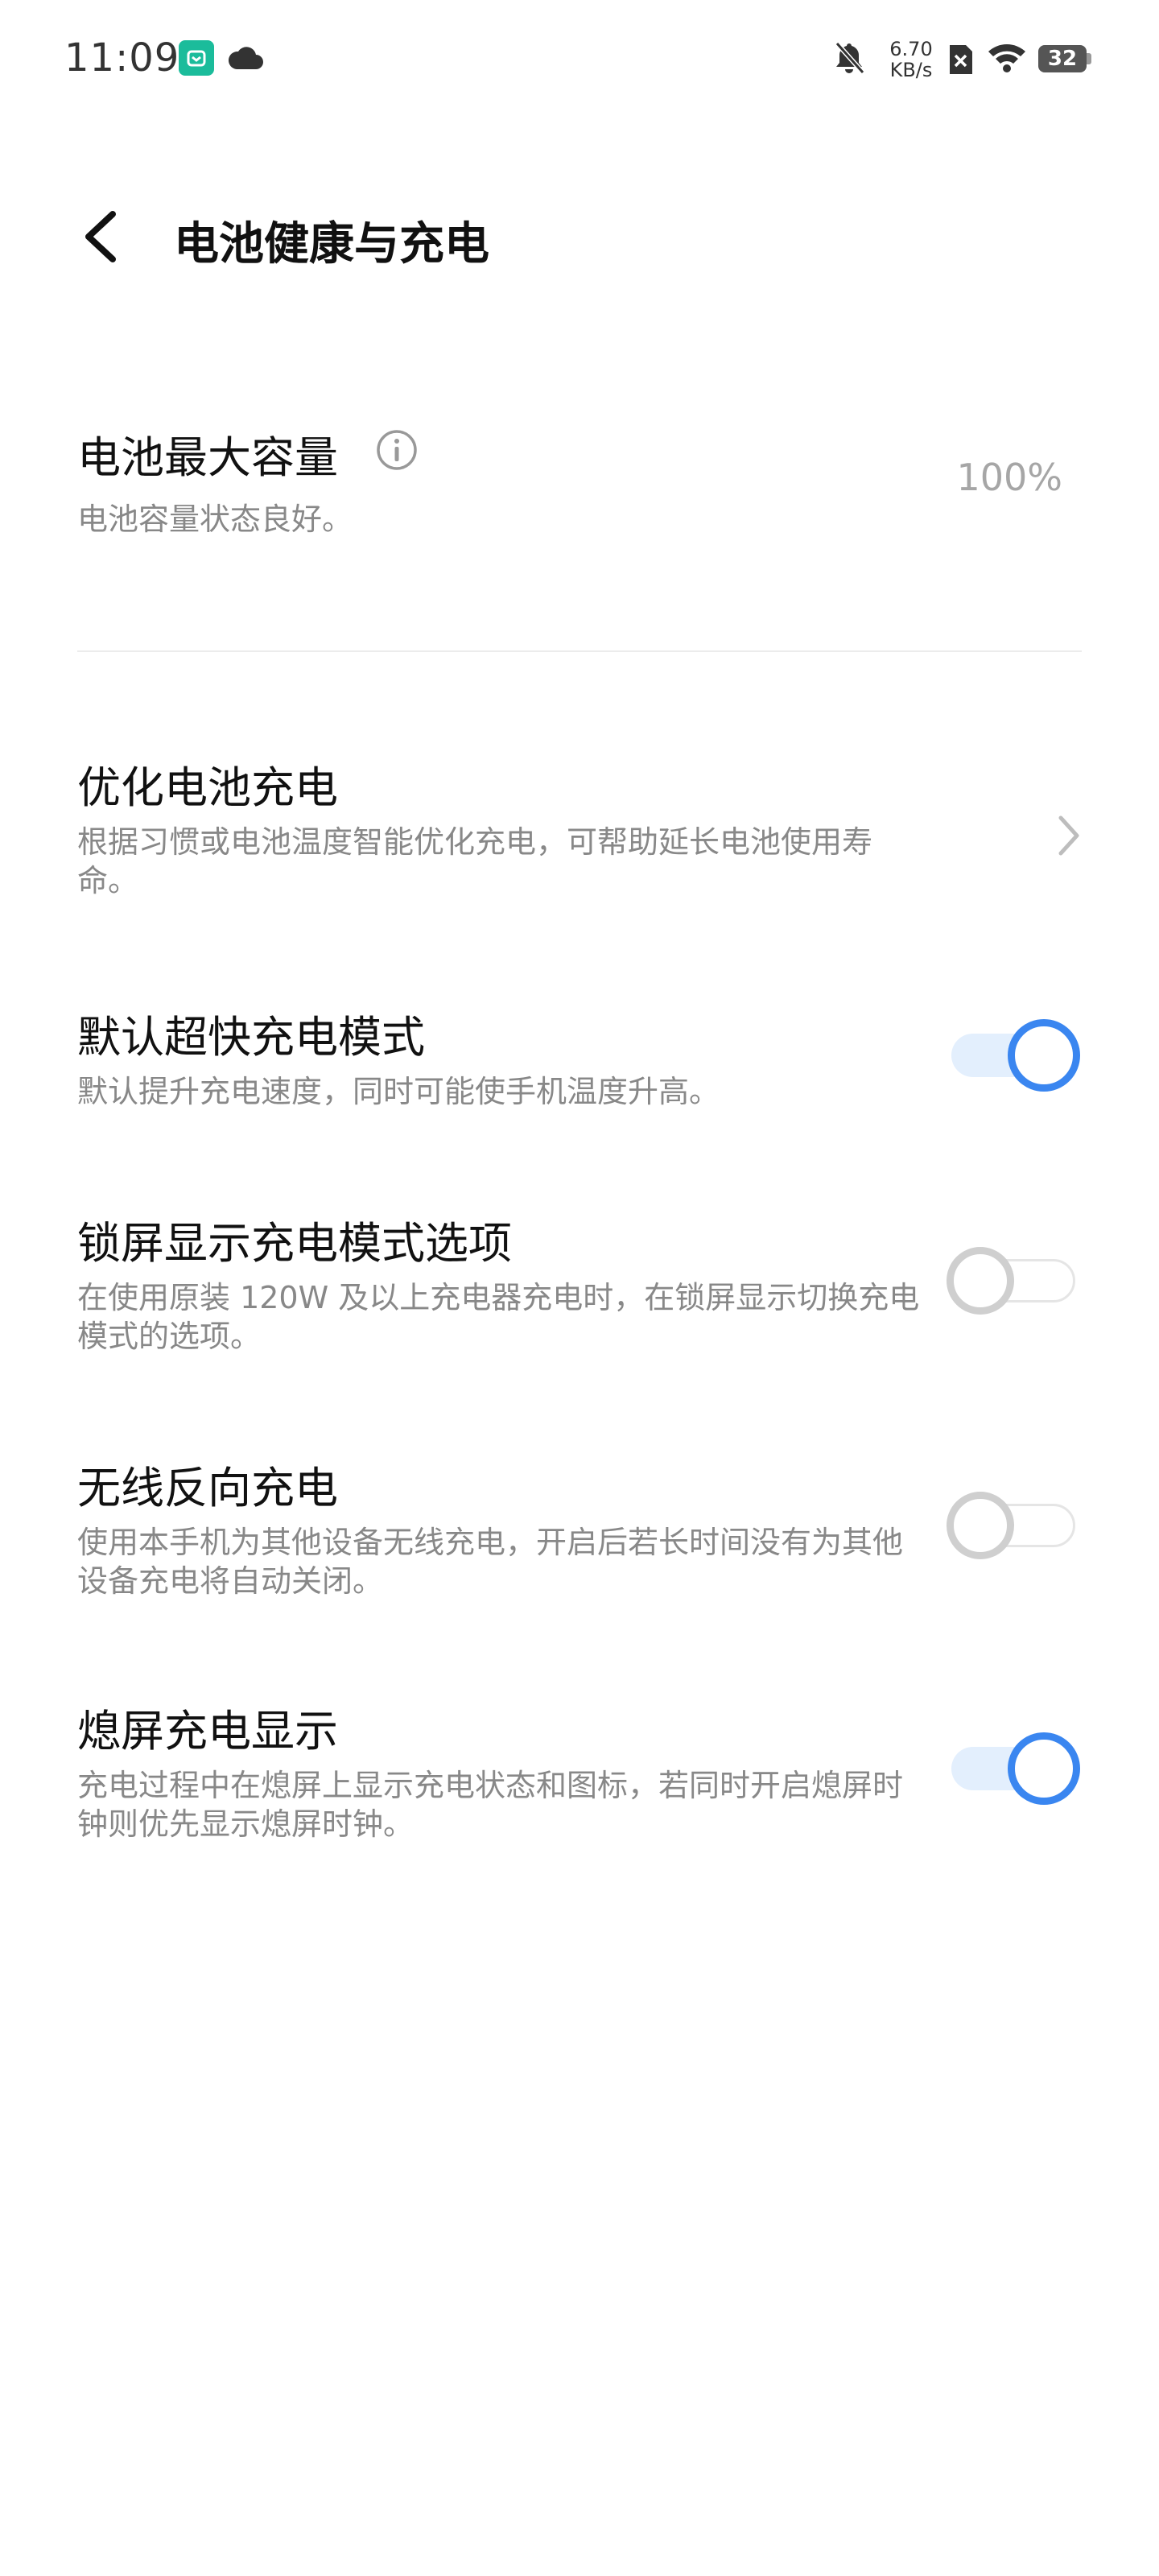  I want to click on cloud-icon, so click(245, 58).